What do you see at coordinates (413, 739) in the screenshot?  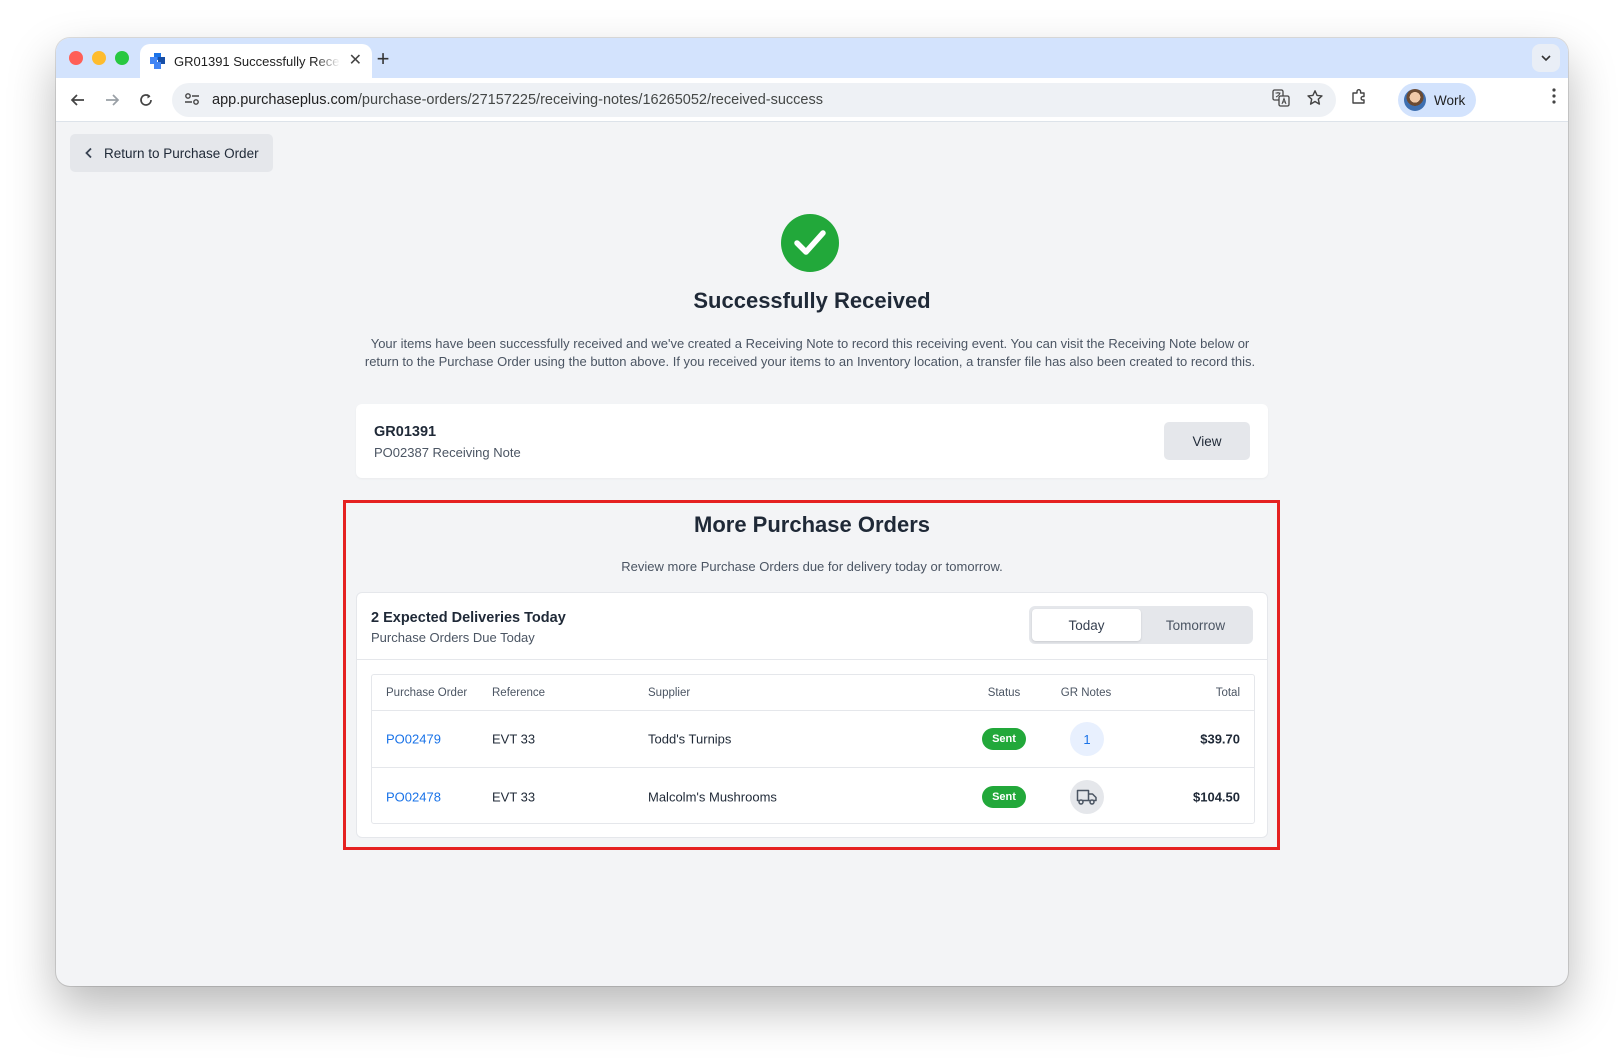 I see `purchase-order-link: PO02479` at bounding box center [413, 739].